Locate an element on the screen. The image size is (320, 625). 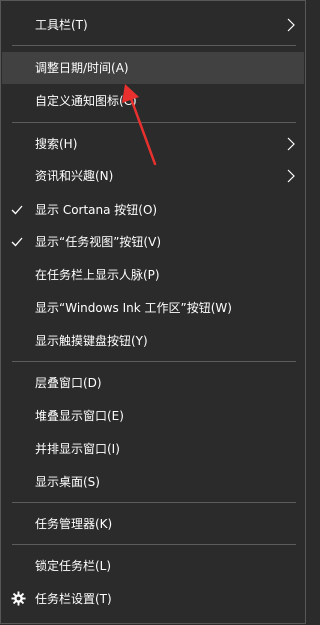
menu-item-show-task-view: 显示“任务视图”按钮(V) is located at coordinates (153, 242).